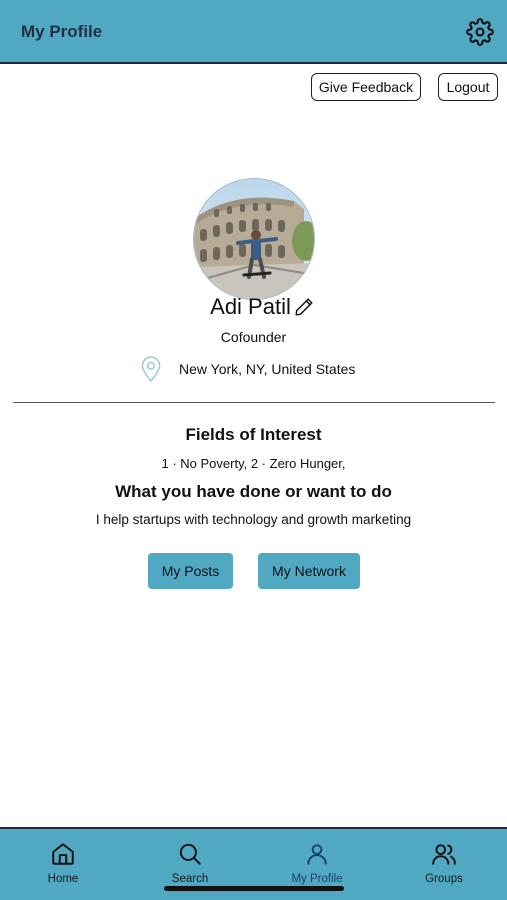  What do you see at coordinates (309, 571) in the screenshot?
I see `my-network-button: My Network` at bounding box center [309, 571].